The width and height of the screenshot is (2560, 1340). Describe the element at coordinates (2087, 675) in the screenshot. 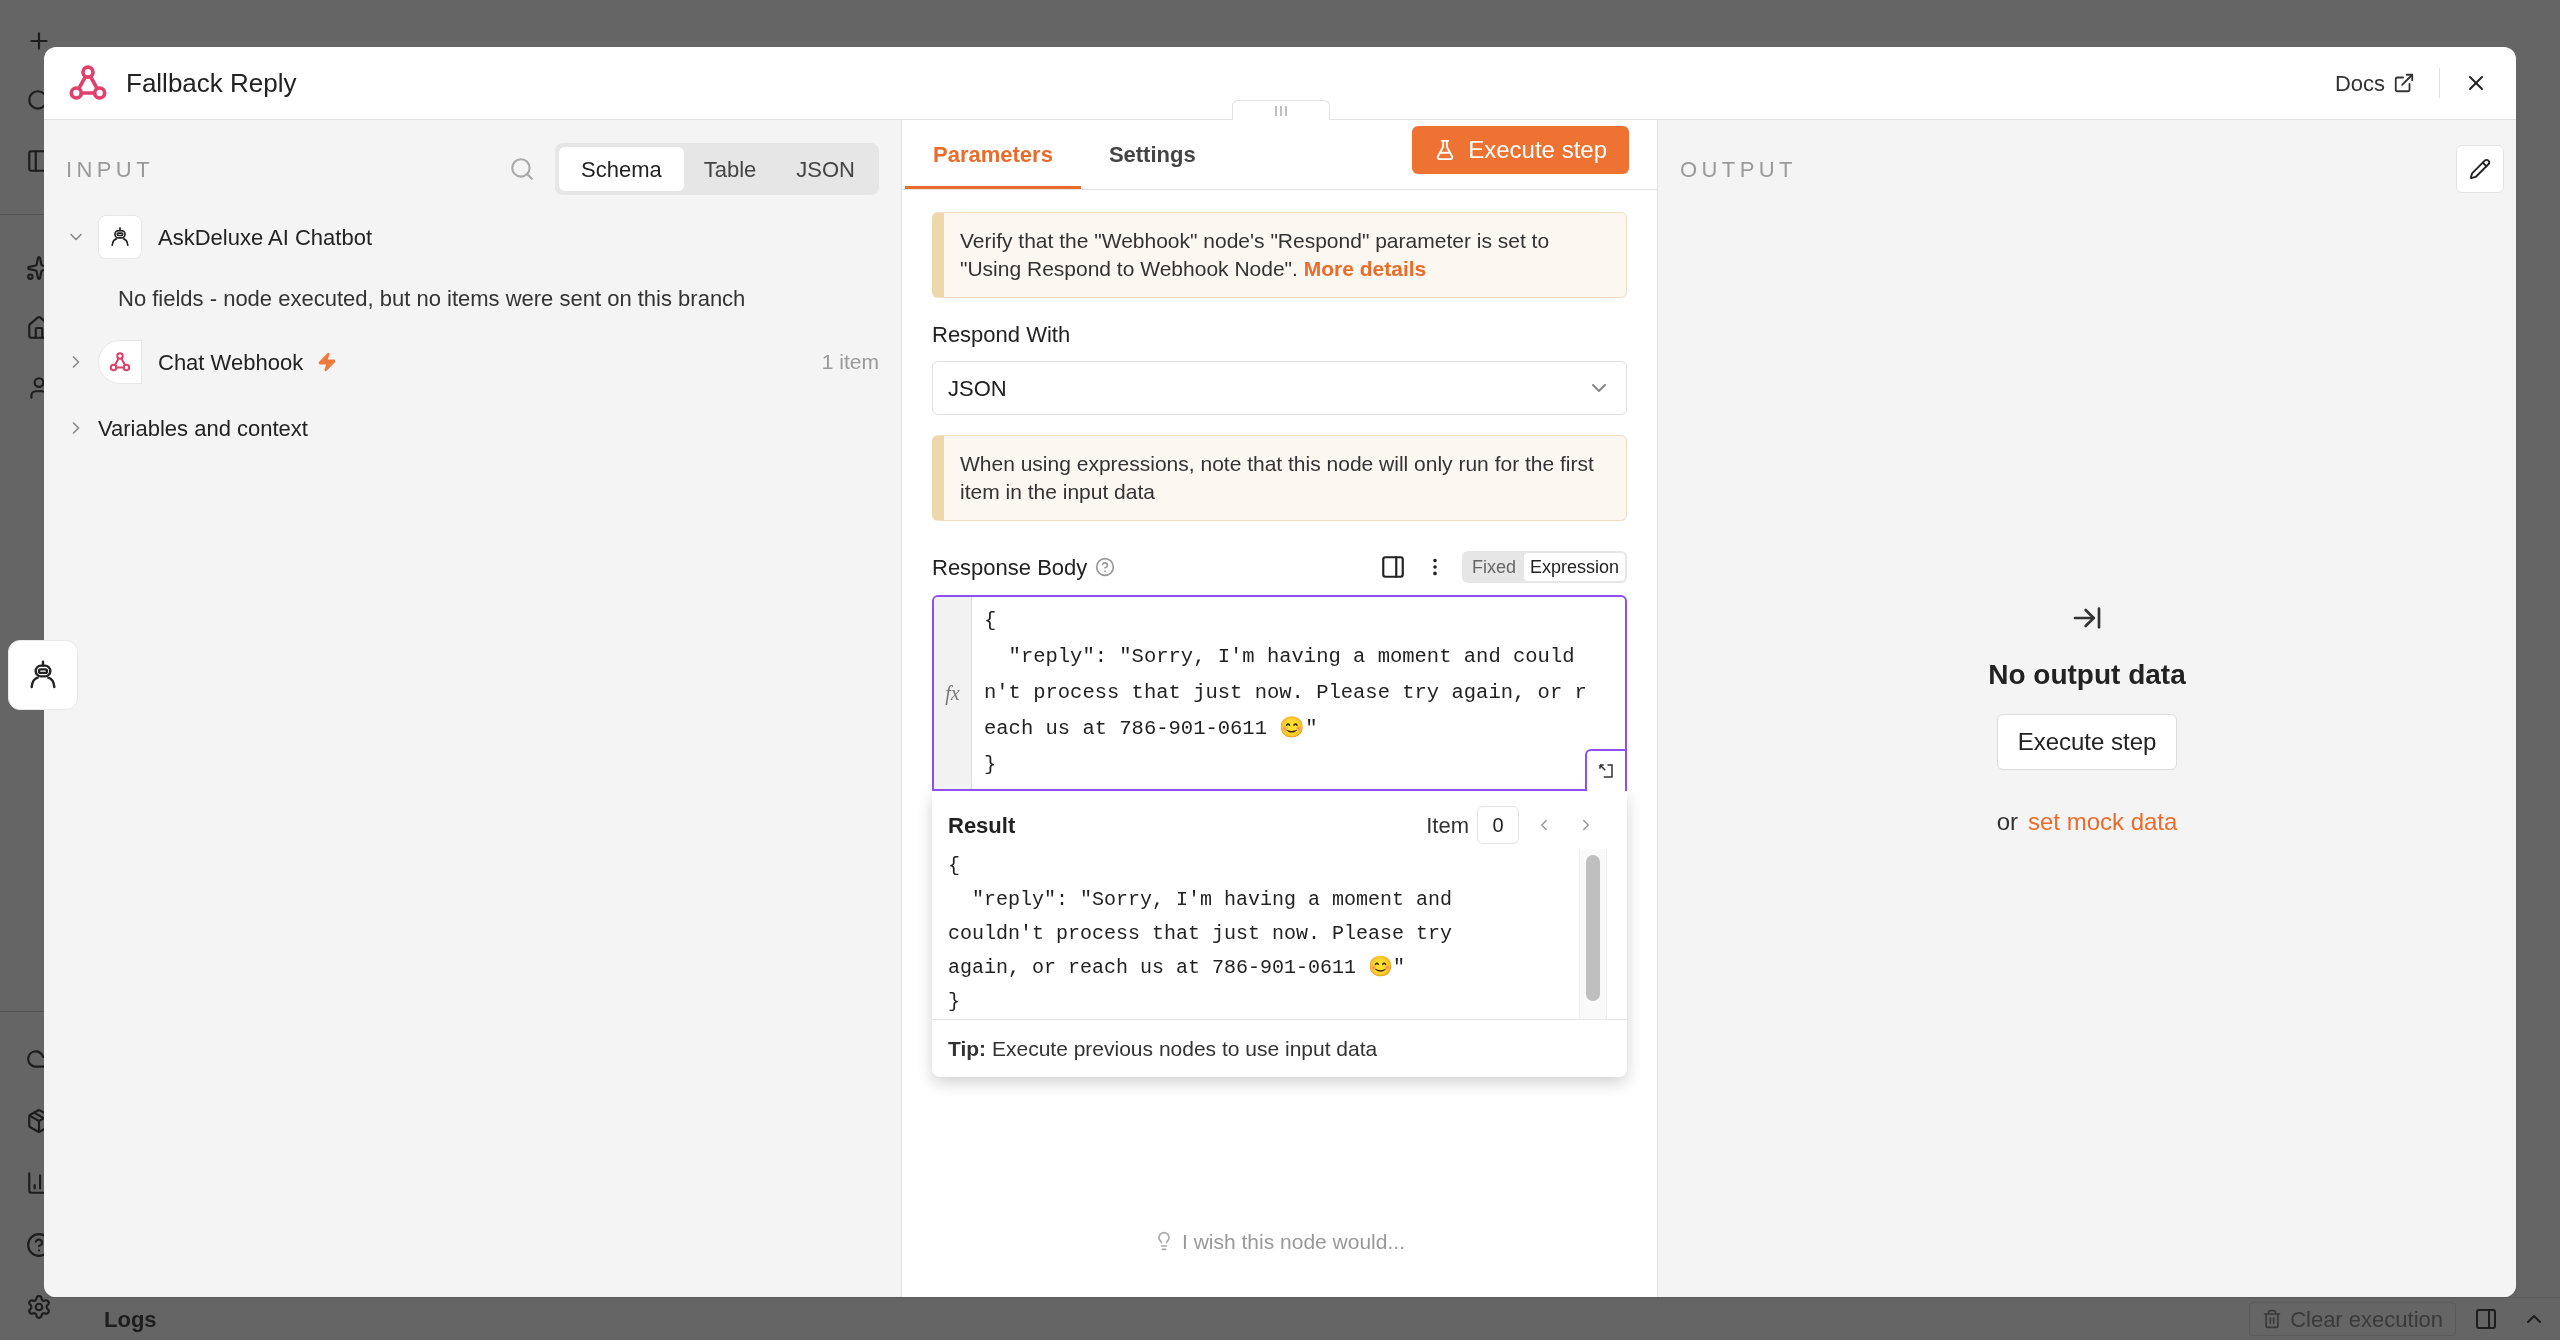

I see `empty-title: No output data` at that location.